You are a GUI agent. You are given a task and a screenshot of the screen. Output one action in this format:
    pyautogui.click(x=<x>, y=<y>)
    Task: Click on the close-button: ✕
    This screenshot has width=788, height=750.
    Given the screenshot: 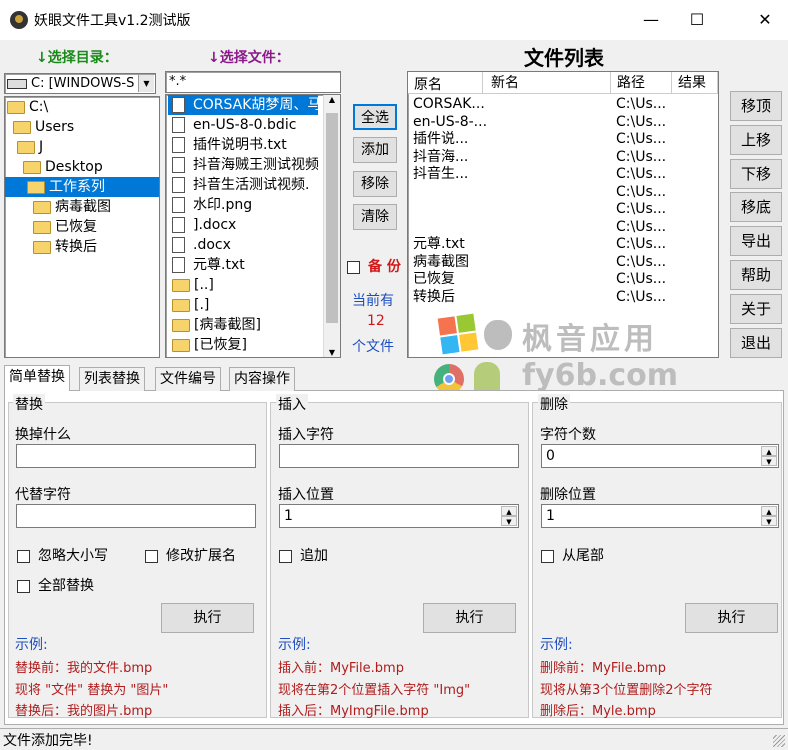 What is the action you would take?
    pyautogui.click(x=765, y=20)
    